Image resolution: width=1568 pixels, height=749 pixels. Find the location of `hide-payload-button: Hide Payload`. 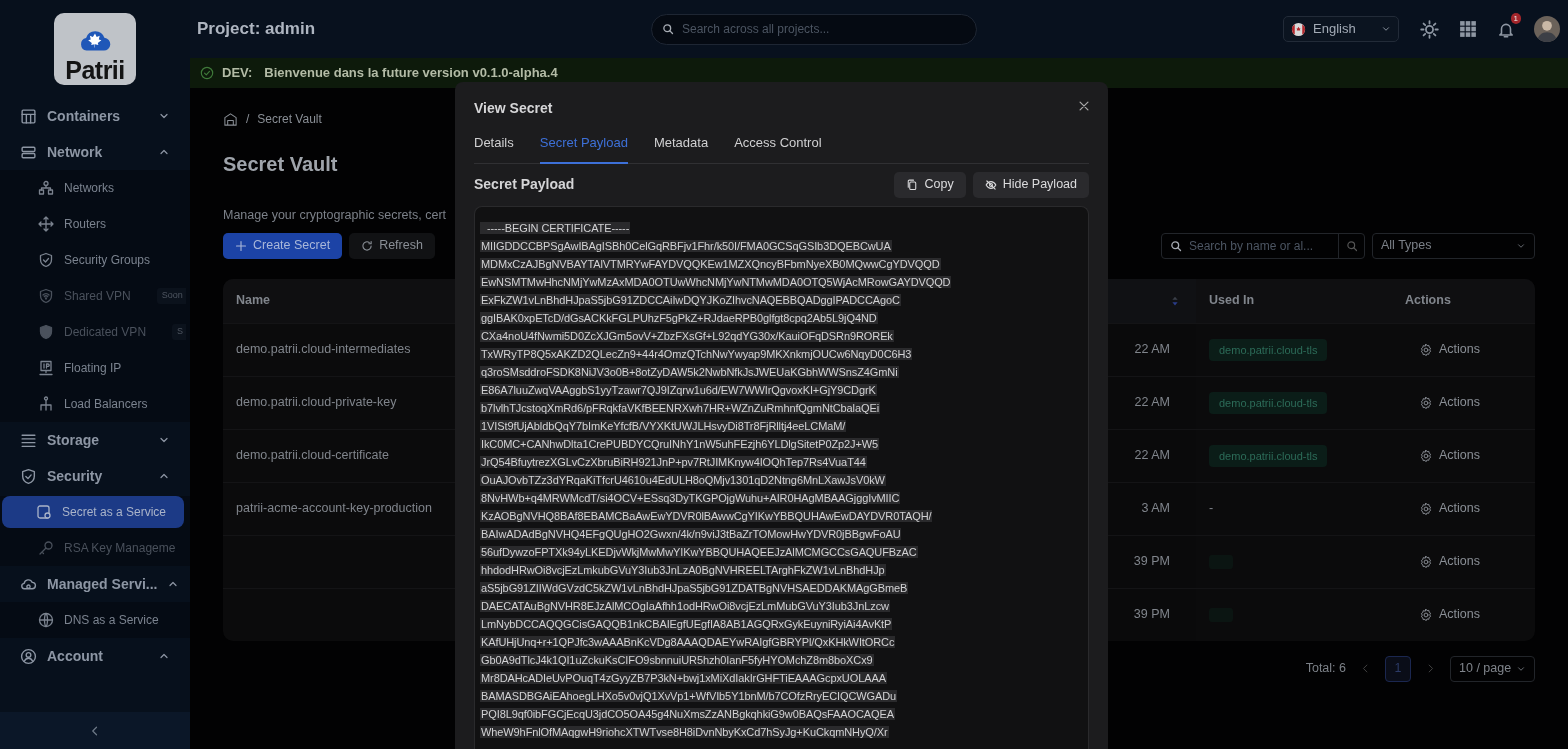

hide-payload-button: Hide Payload is located at coordinates (1030, 184).